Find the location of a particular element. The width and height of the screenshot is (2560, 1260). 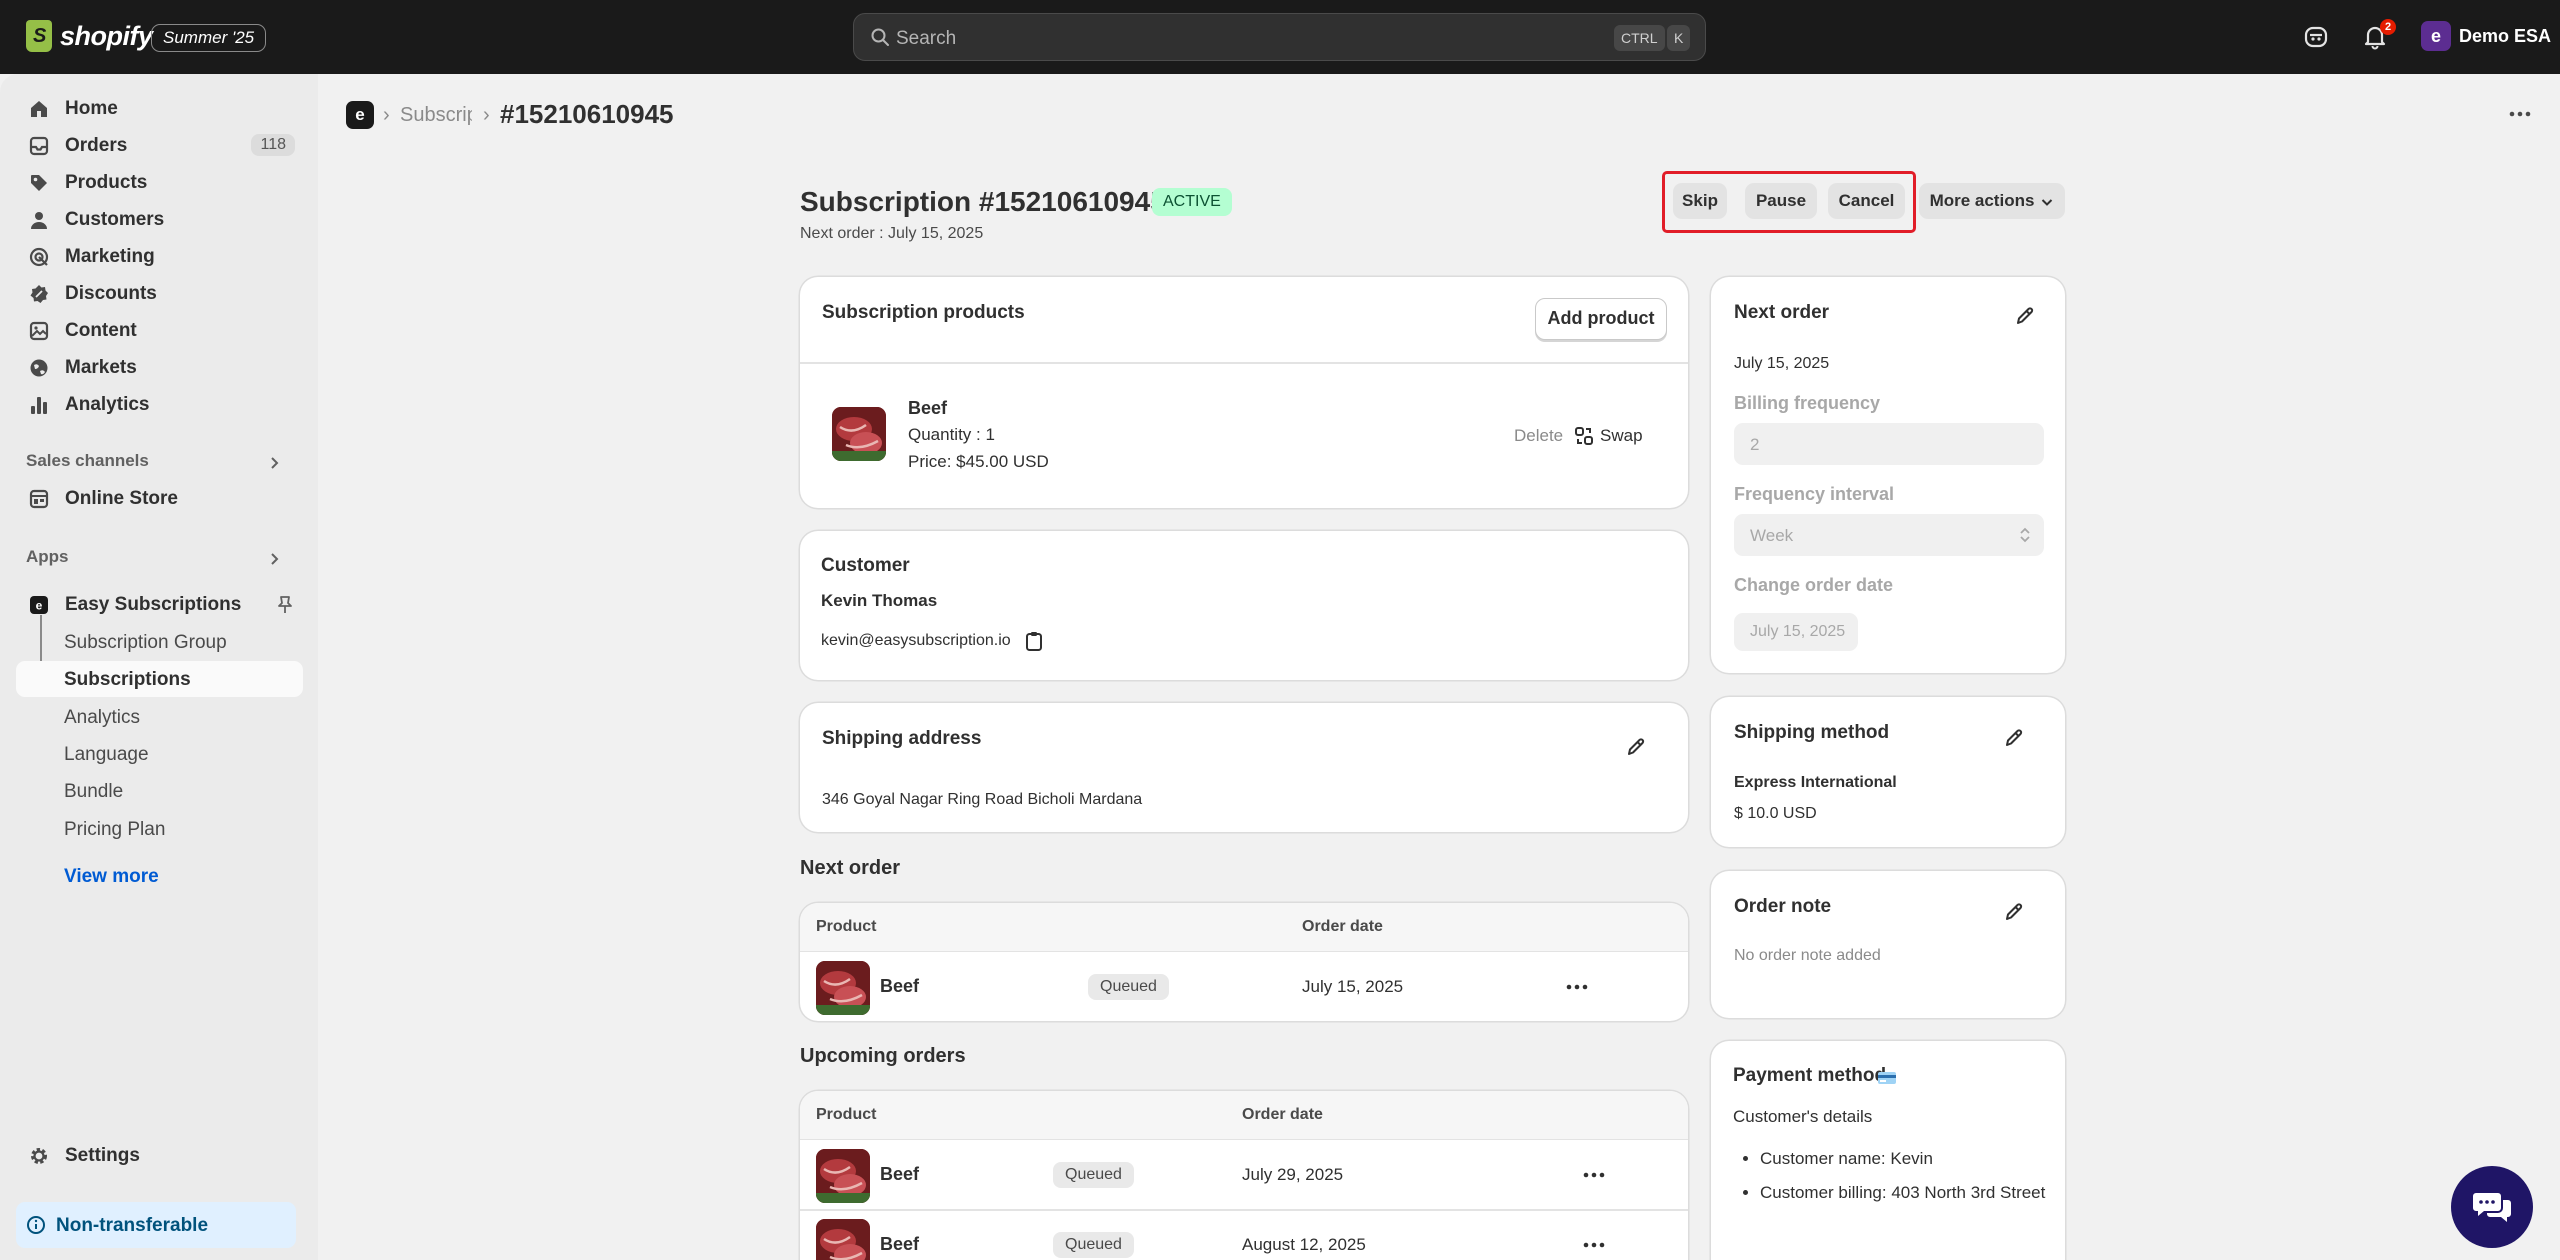

breadcrumb-subscriptions: Subscriptions is located at coordinates (436, 115).